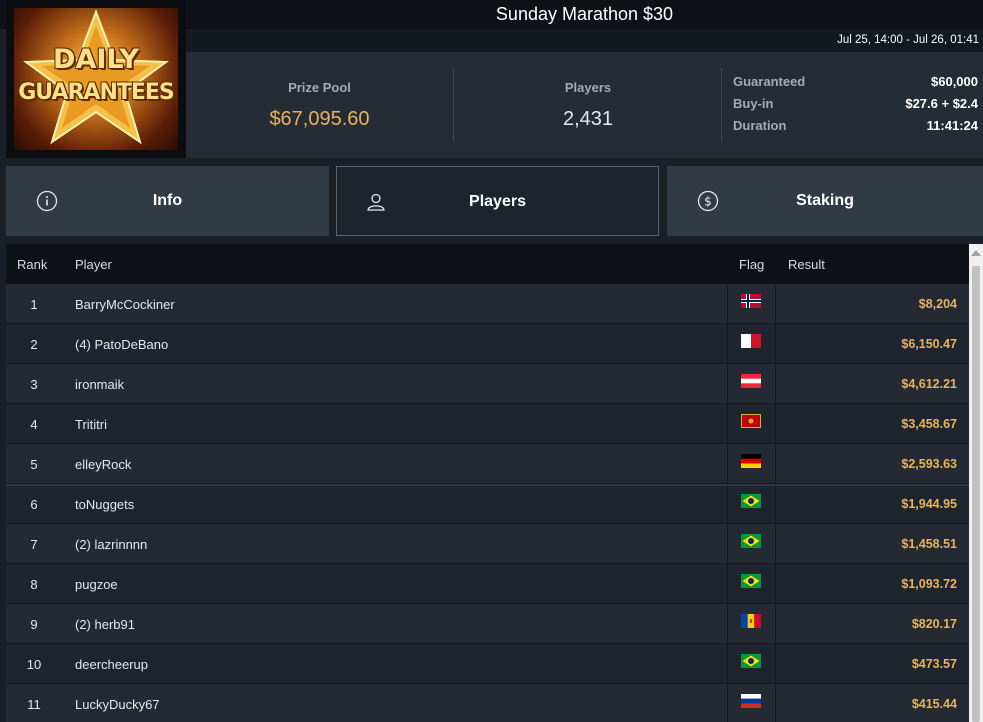 This screenshot has height=722, width=983. What do you see at coordinates (929, 584) in the screenshot?
I see `result-cell: $1,093.72` at bounding box center [929, 584].